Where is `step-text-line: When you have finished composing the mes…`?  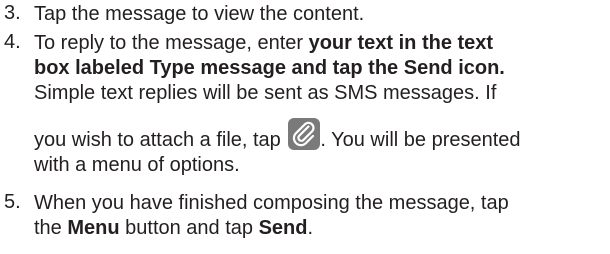
step-text-line: When you have finished composing the mes… is located at coordinates (271, 203).